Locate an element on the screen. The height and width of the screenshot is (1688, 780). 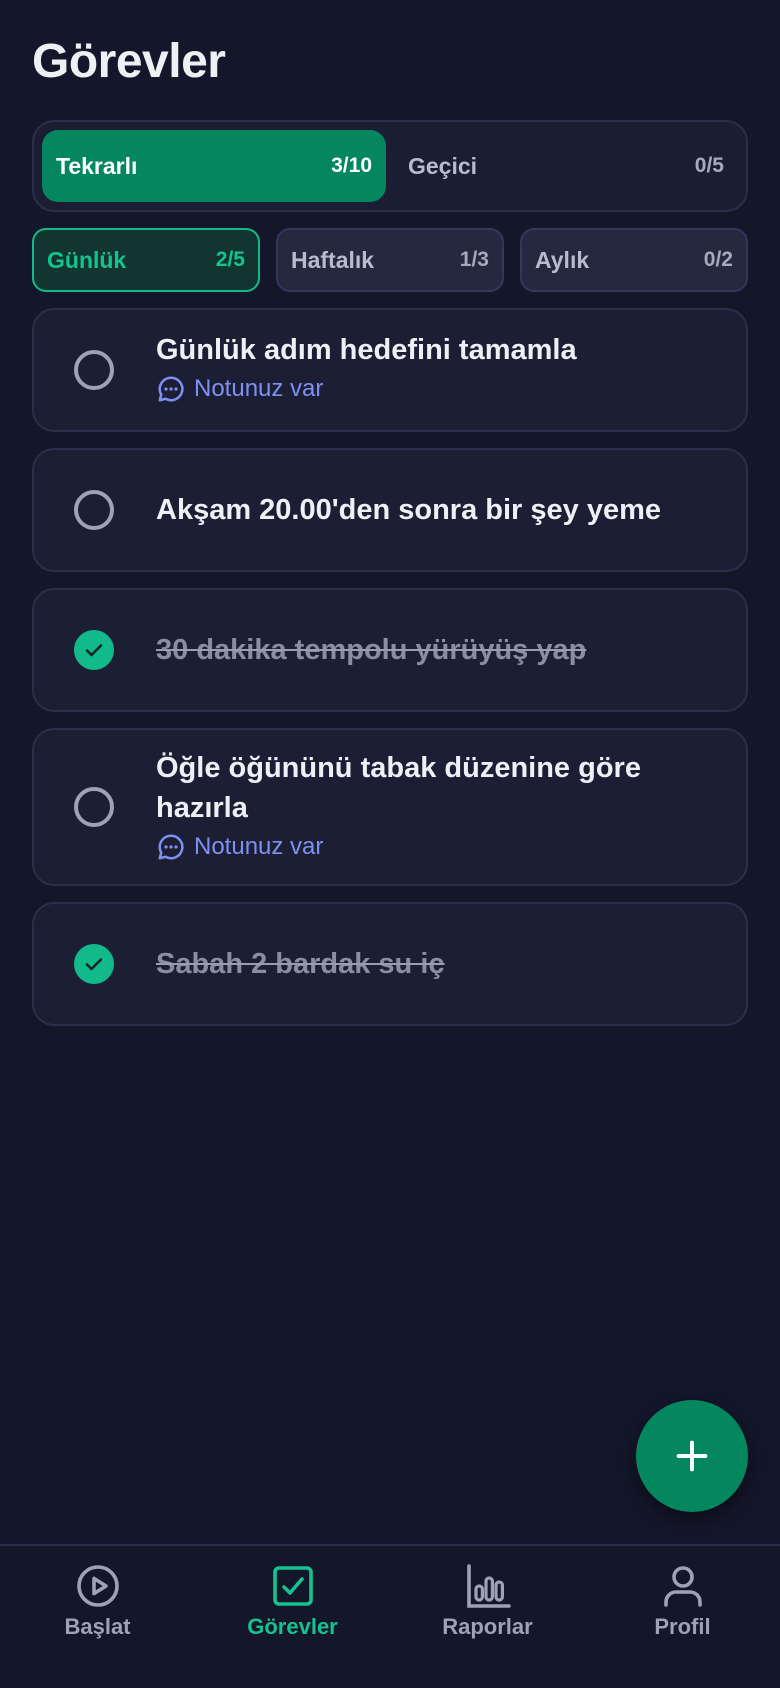
add-task-button is located at coordinates (692, 1456).